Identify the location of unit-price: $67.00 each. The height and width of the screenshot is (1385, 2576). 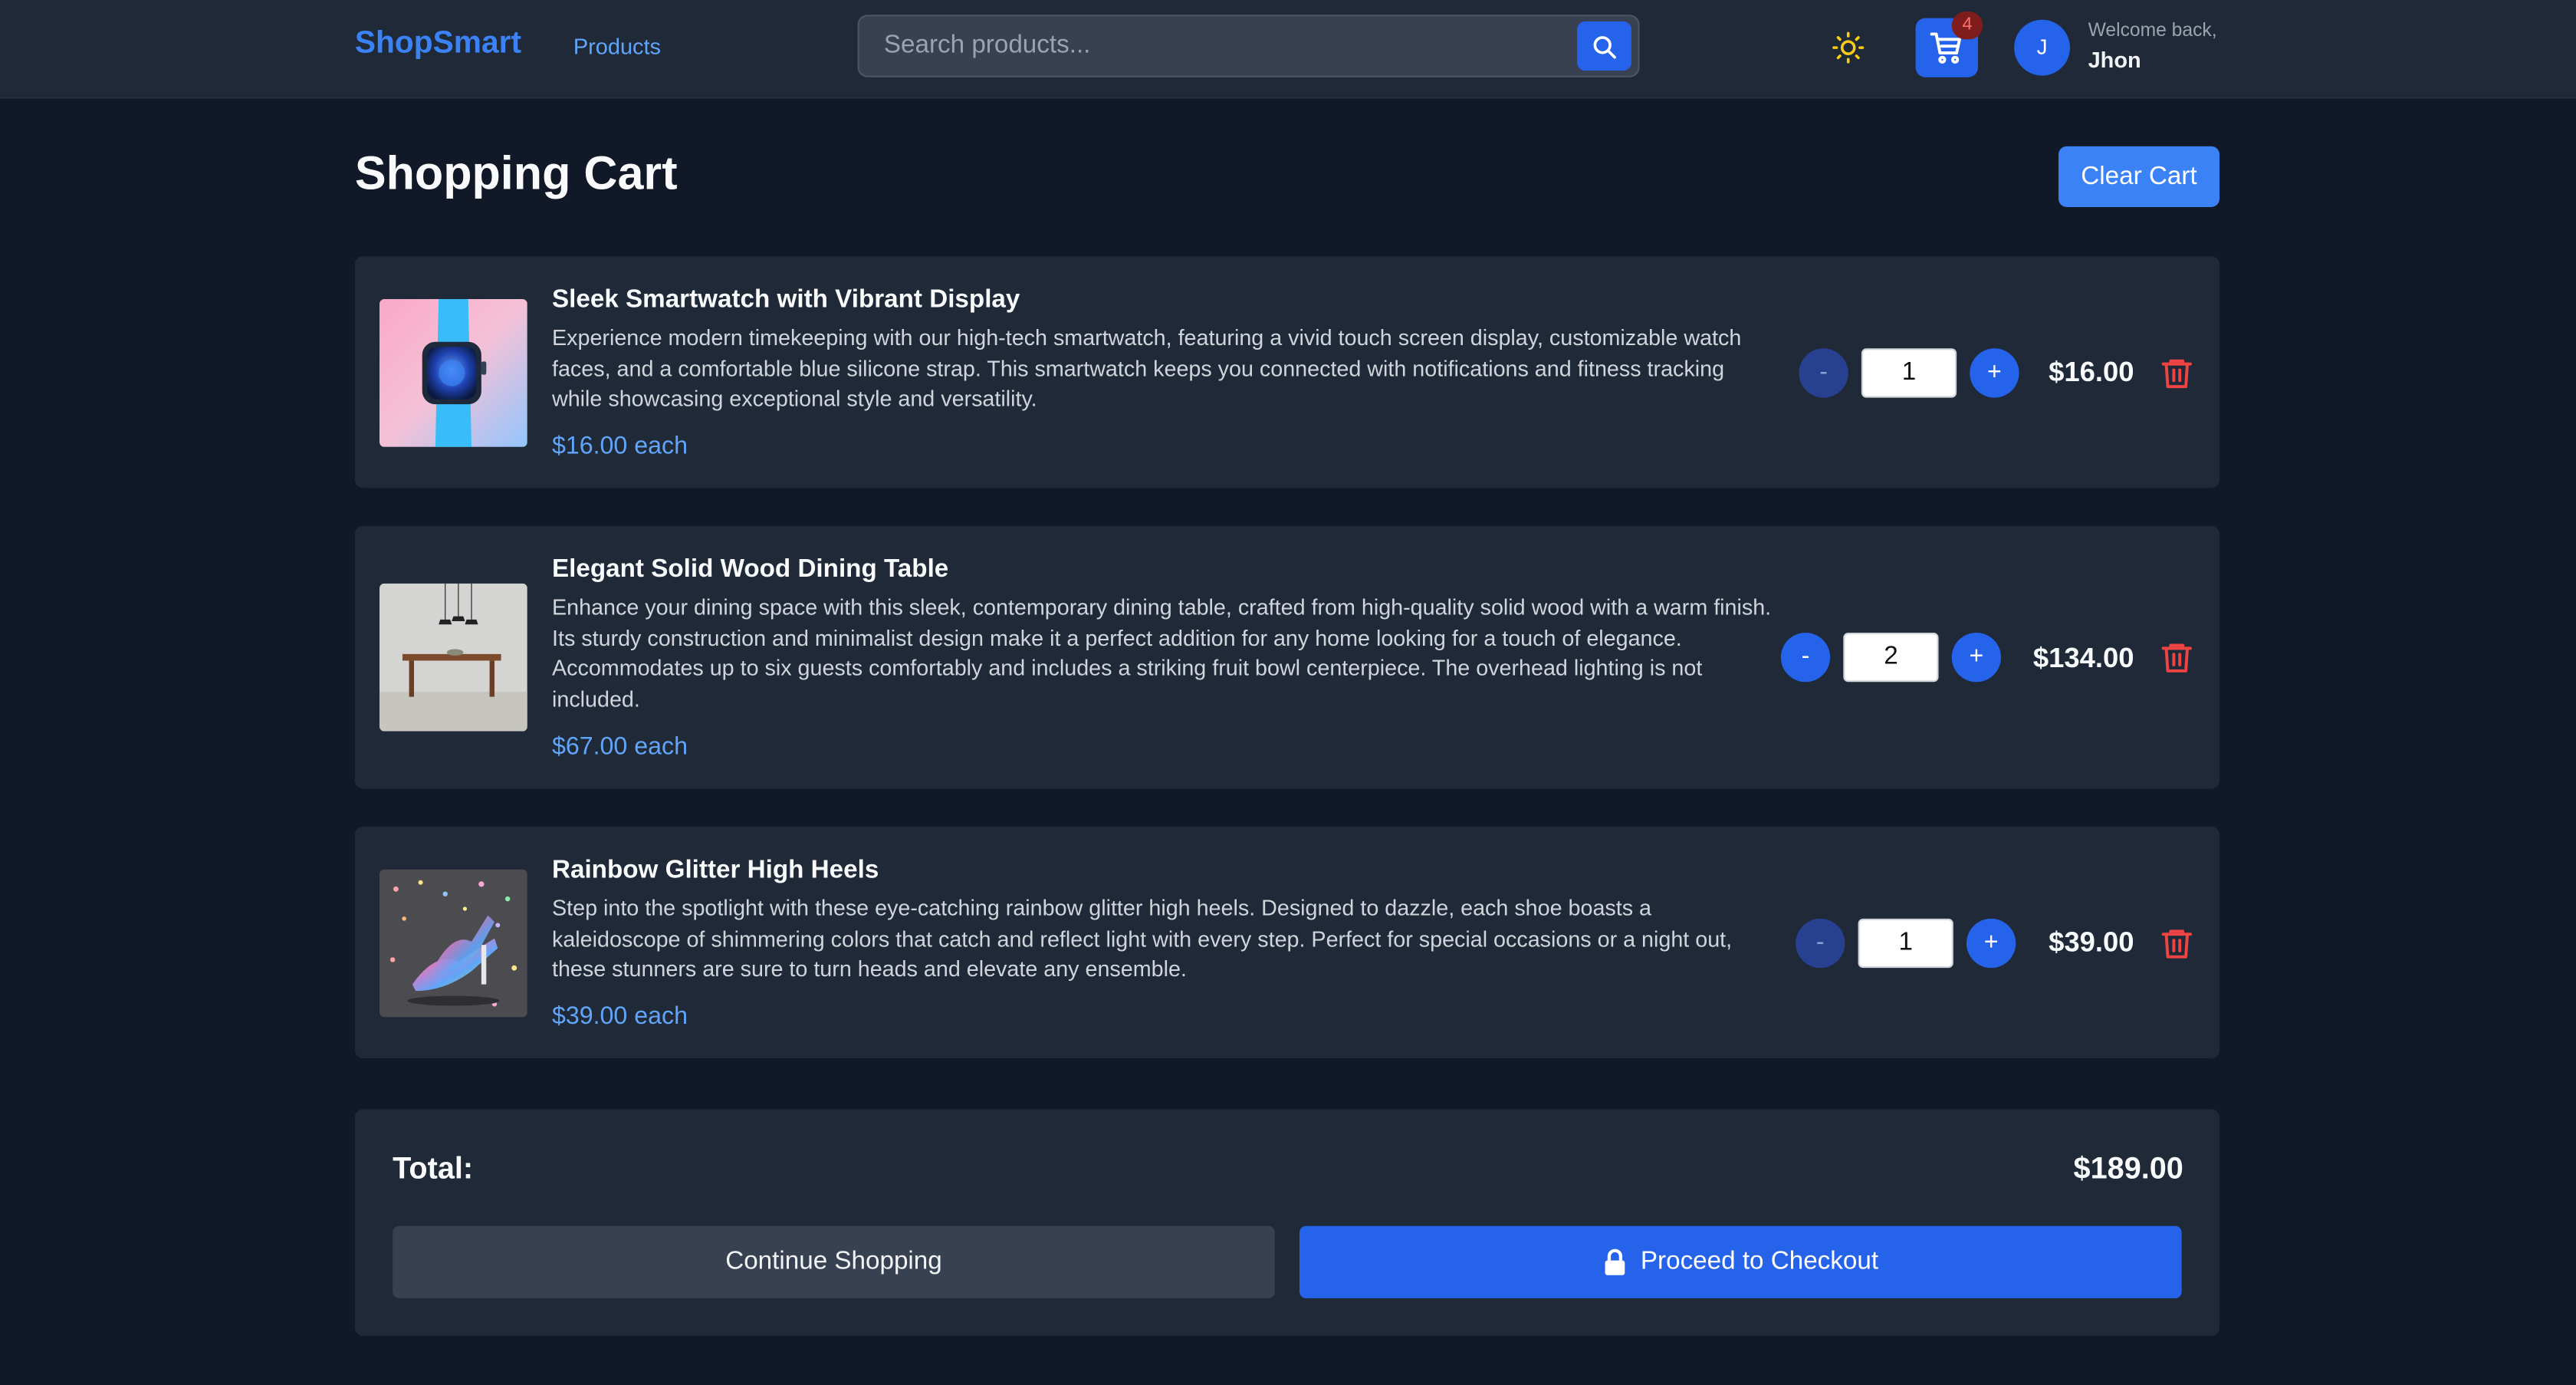
(620, 747).